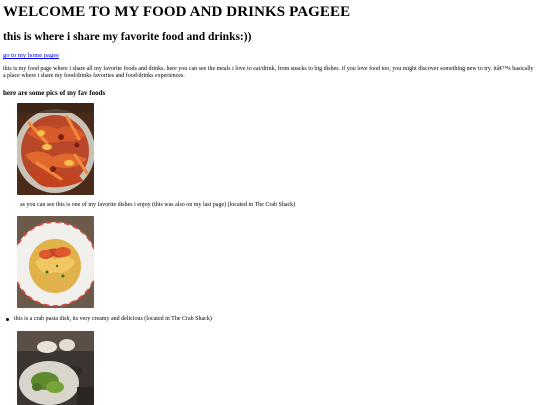 The width and height of the screenshot is (540, 405). What do you see at coordinates (177, 12) in the screenshot?
I see `page-title: WELCOME TO MY FOOD AND DRINKS PAGEEE` at bounding box center [177, 12].